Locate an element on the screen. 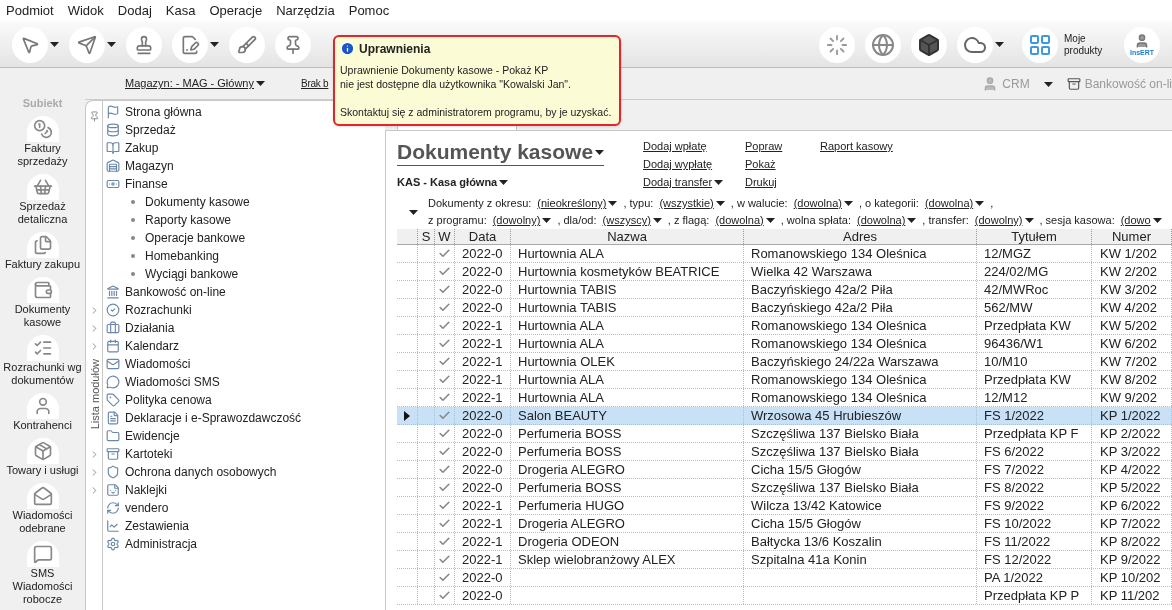  link-text: Brak b is located at coordinates (315, 83).